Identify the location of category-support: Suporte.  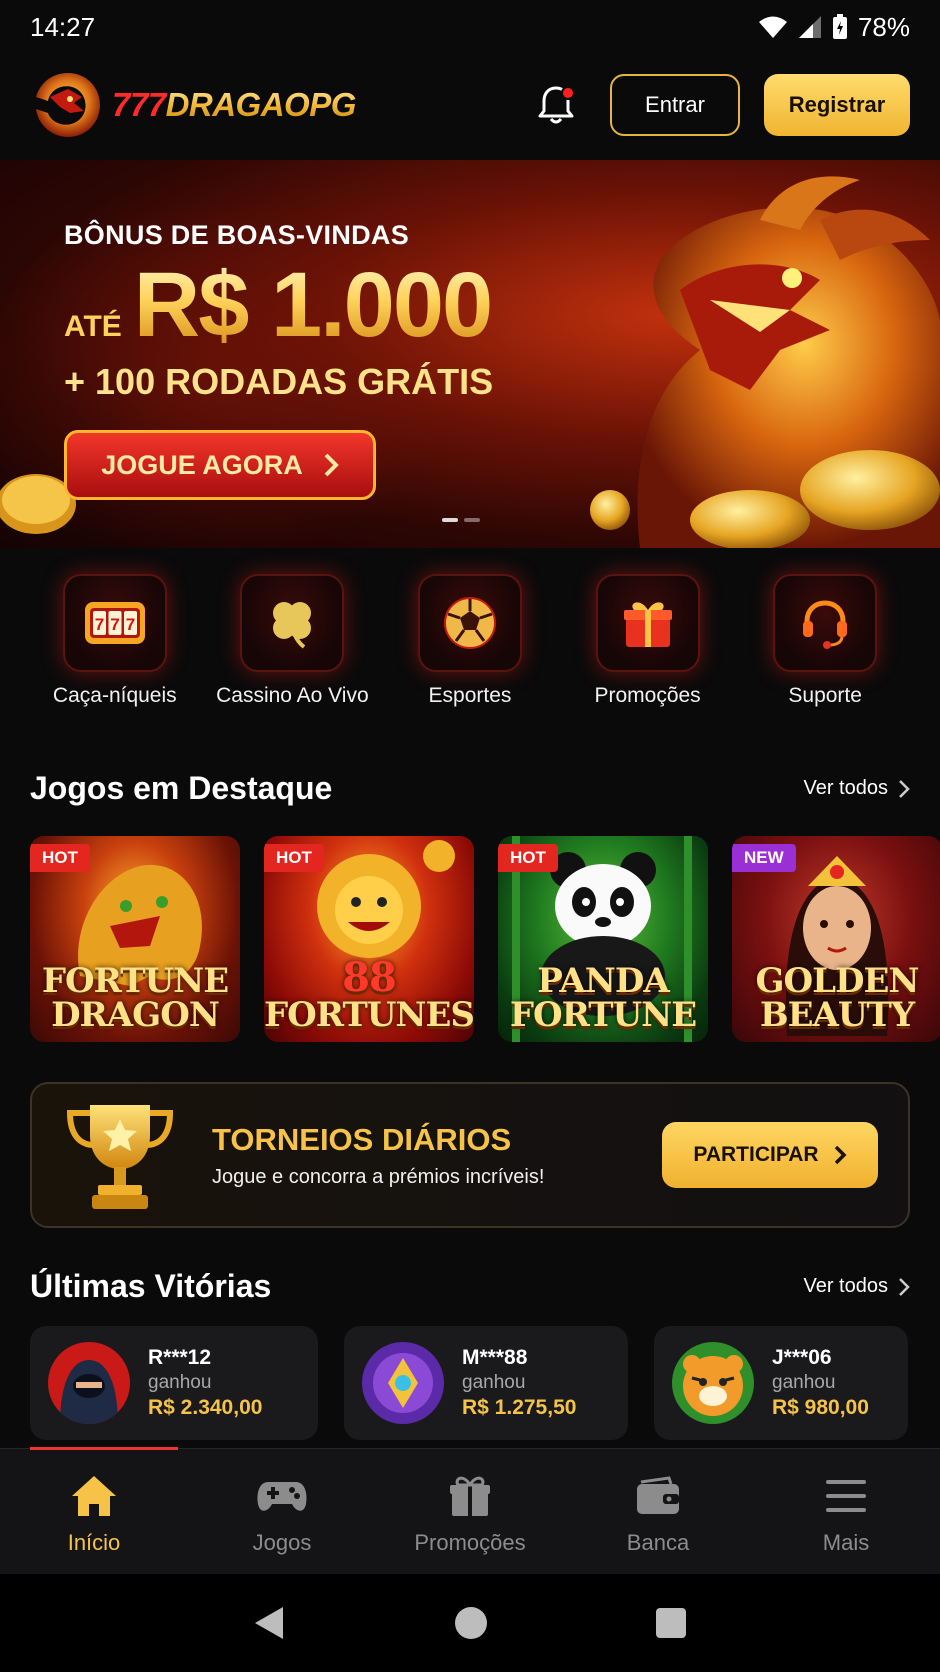
(825, 641).